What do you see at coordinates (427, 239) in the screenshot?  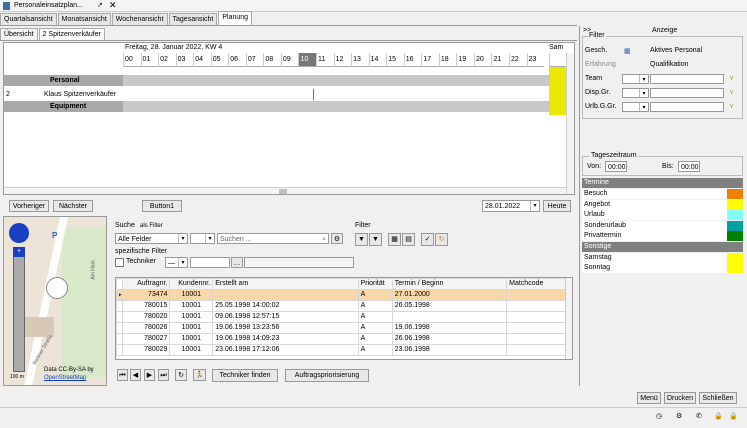 I see `check-icon: ✓` at bounding box center [427, 239].